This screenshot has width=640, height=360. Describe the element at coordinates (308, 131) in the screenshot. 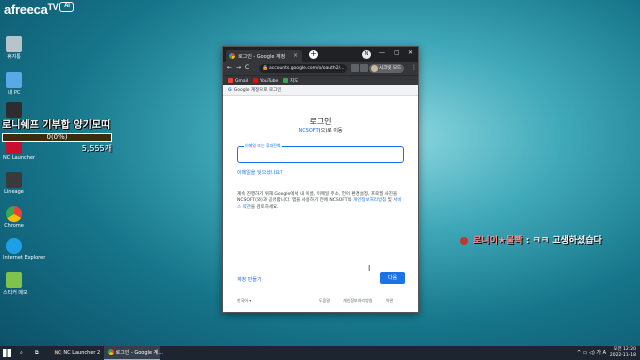

I see `client-brand-link: NCSOFT` at that location.